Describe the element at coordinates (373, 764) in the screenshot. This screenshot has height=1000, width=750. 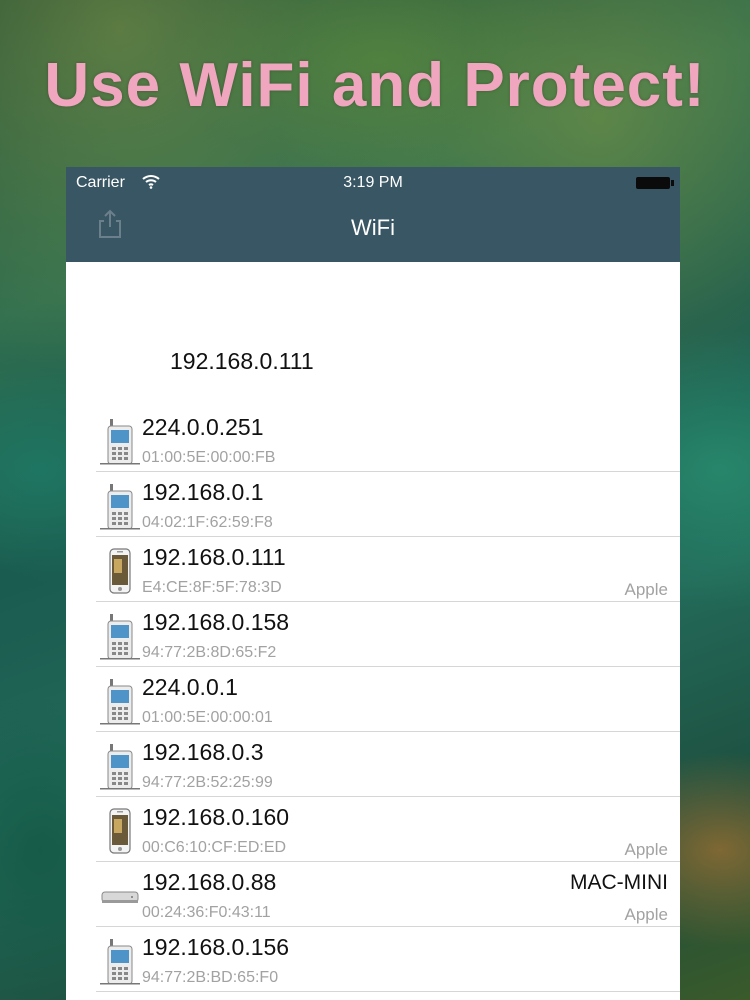
I see `device-row: 192.168.0.3 94:77:2B:52:25:99` at that location.